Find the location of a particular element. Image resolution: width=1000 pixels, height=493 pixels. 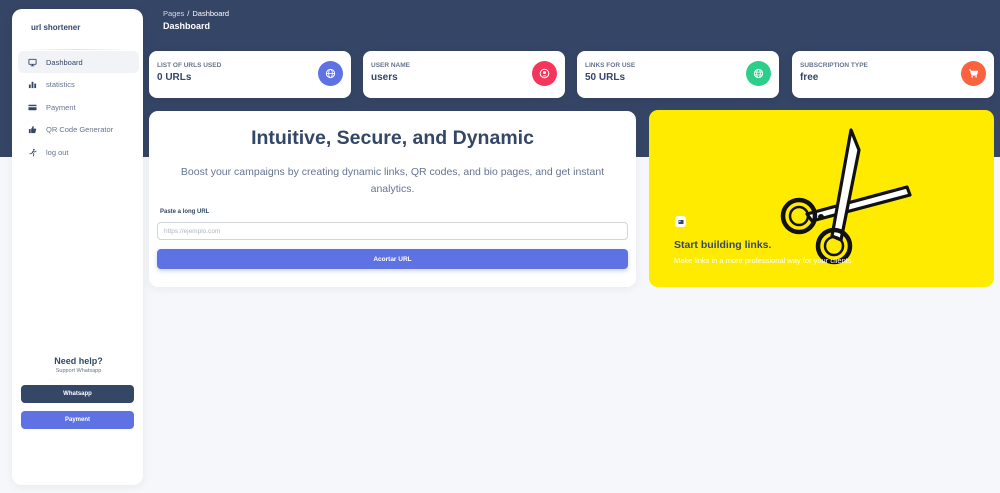

sidebar-item-label: log out is located at coordinates (57, 152).